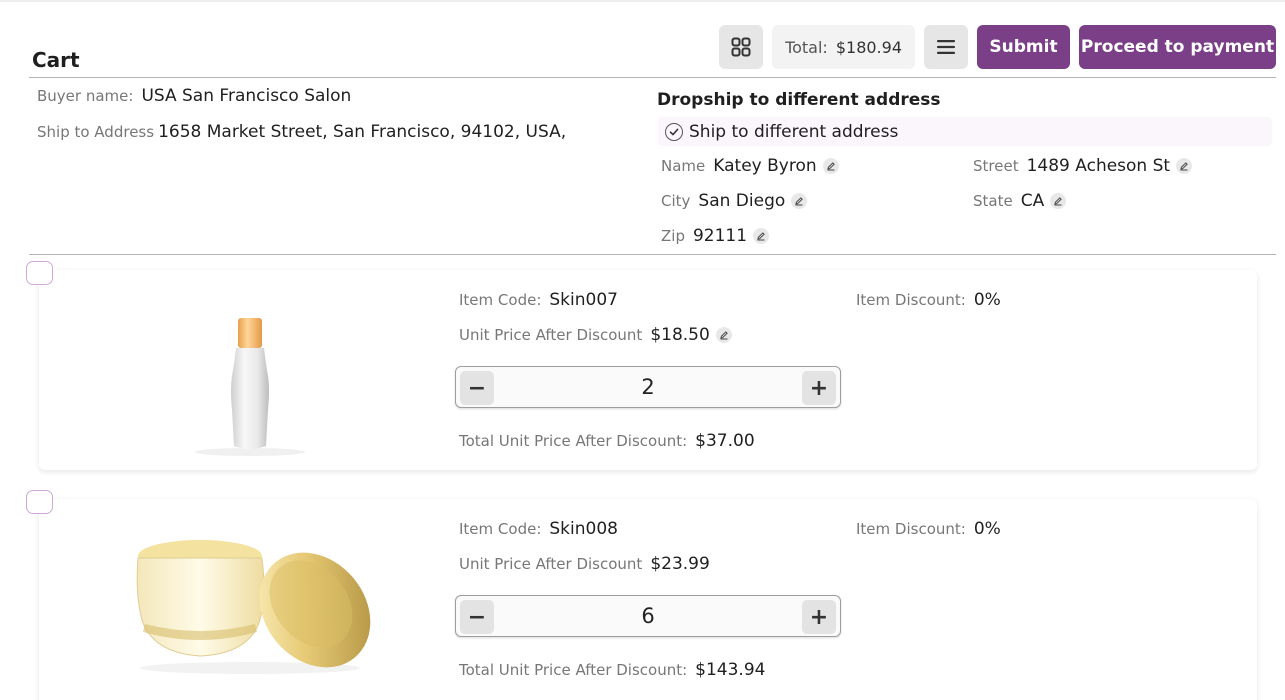 This screenshot has width=1285, height=700. I want to click on cream-jar-image, so click(252, 605).